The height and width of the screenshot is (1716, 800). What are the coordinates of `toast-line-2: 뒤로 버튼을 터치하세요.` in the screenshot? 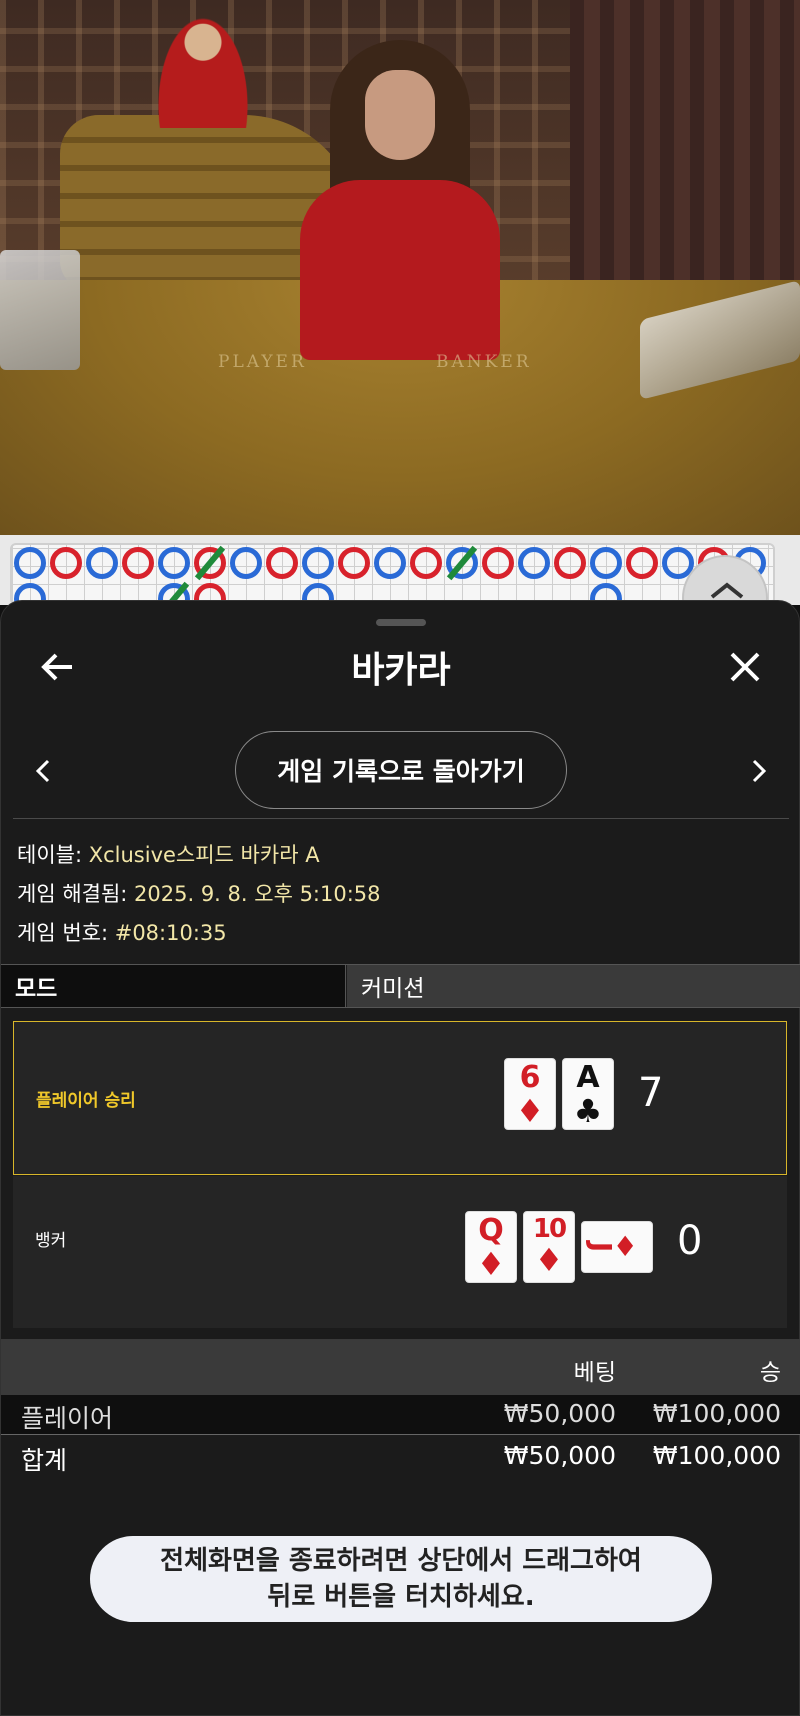 It's located at (401, 1597).